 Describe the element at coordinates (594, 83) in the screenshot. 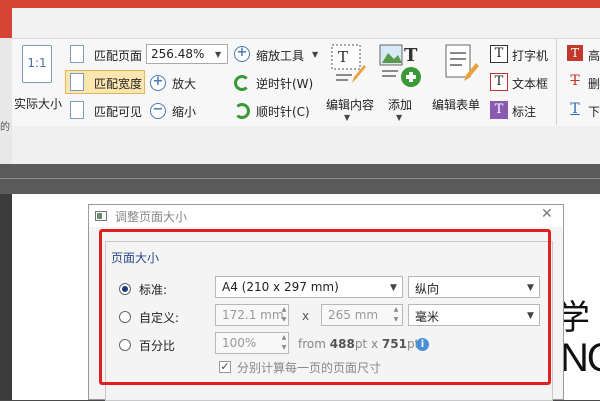

I see `strikeout-button-cut: 删` at that location.